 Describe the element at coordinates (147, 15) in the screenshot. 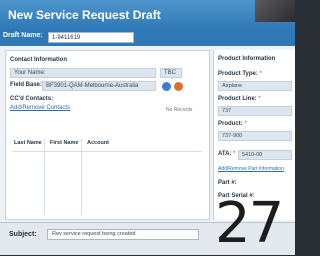

I see `window-title: New Service Request Draft` at that location.